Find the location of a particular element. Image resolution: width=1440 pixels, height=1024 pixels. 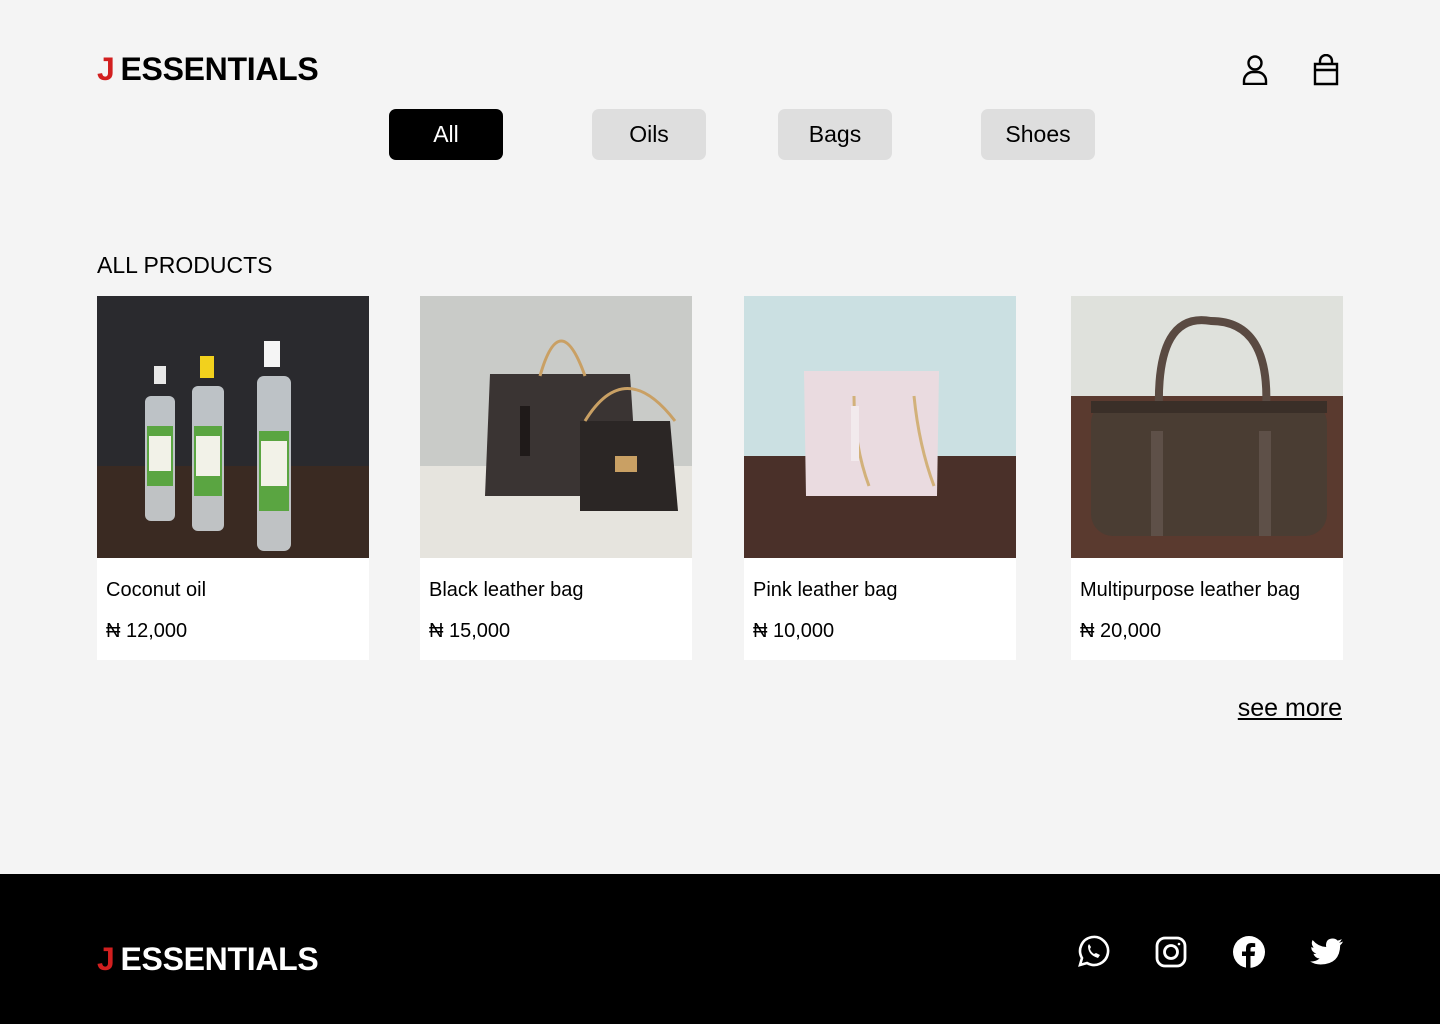

facebook-icon is located at coordinates (1249, 952).